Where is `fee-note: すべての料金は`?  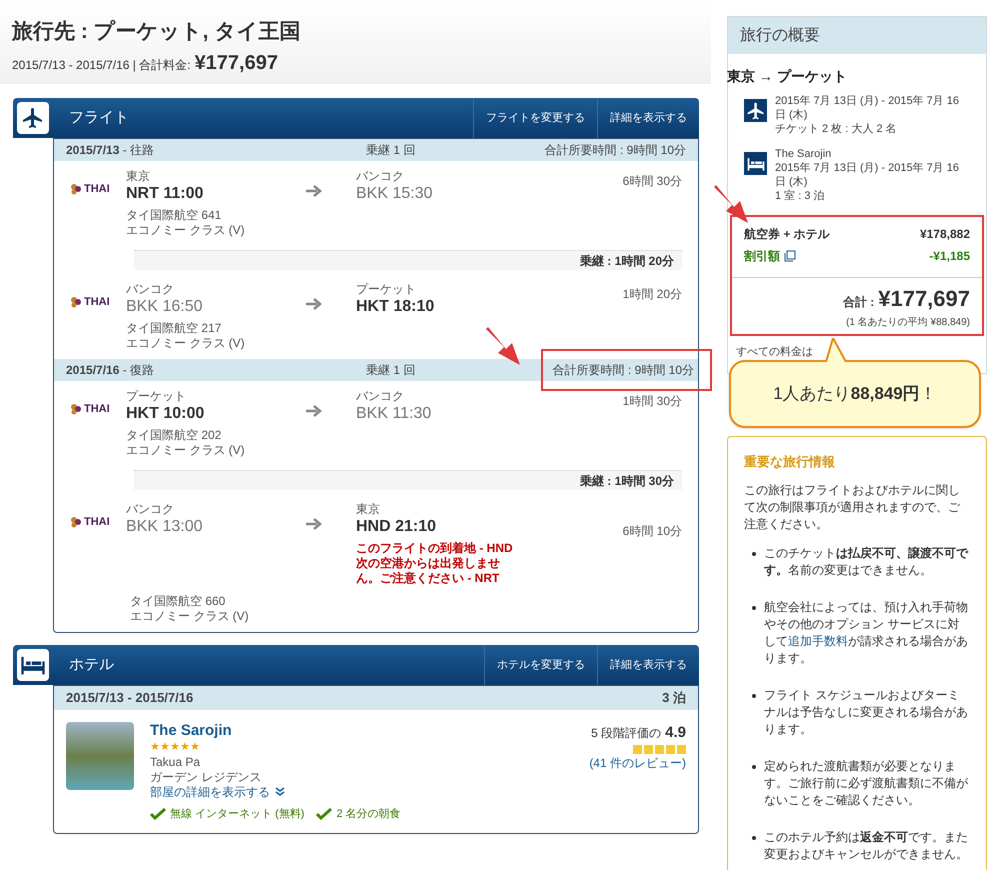
fee-note: すべての料金は is located at coordinates (774, 352).